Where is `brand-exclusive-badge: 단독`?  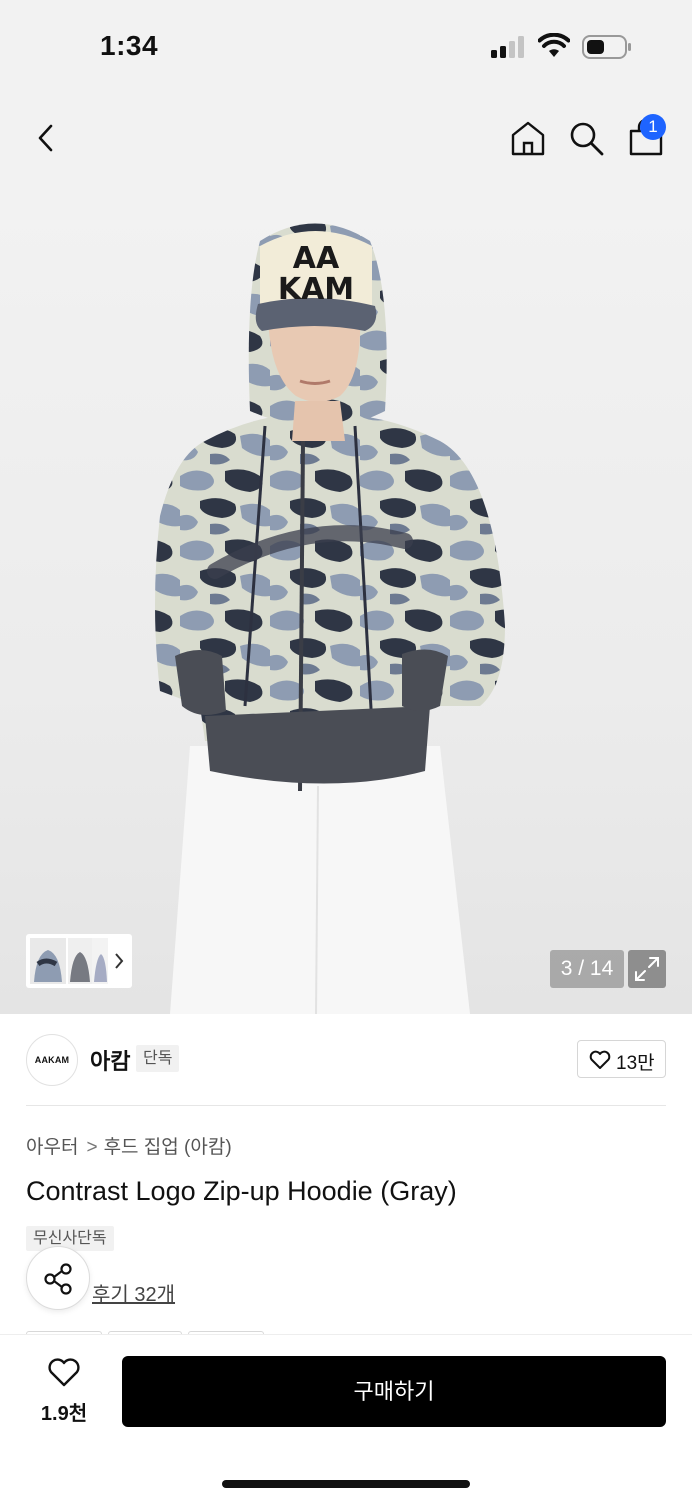 brand-exclusive-badge: 단독 is located at coordinates (158, 1058).